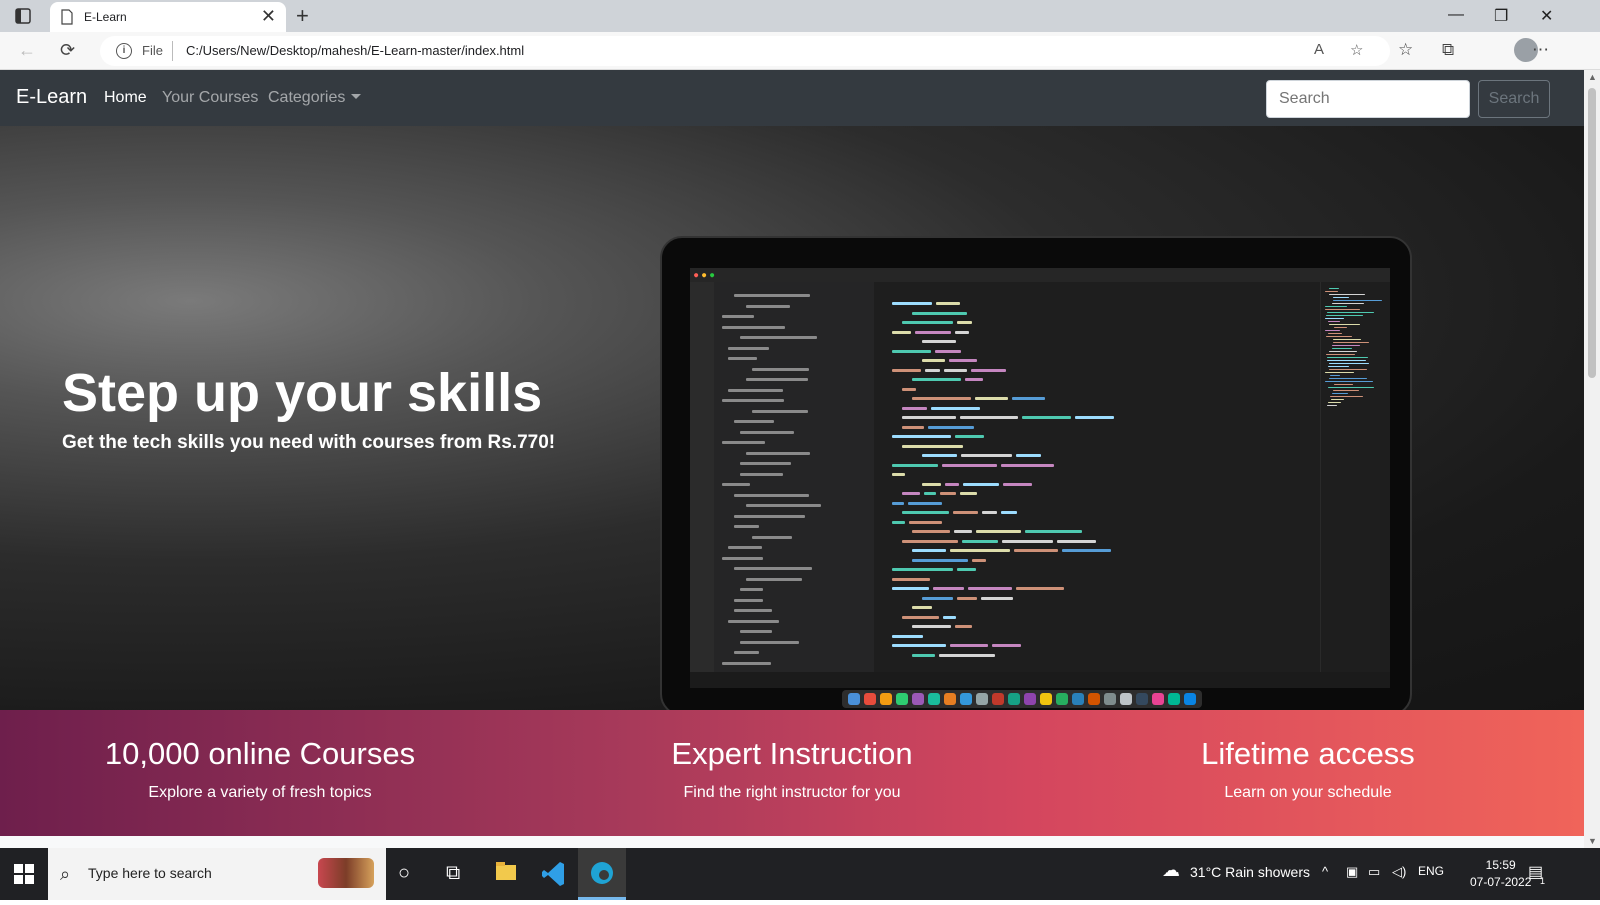 The image size is (1600, 905). I want to click on page-continuation, so click(792, 842).